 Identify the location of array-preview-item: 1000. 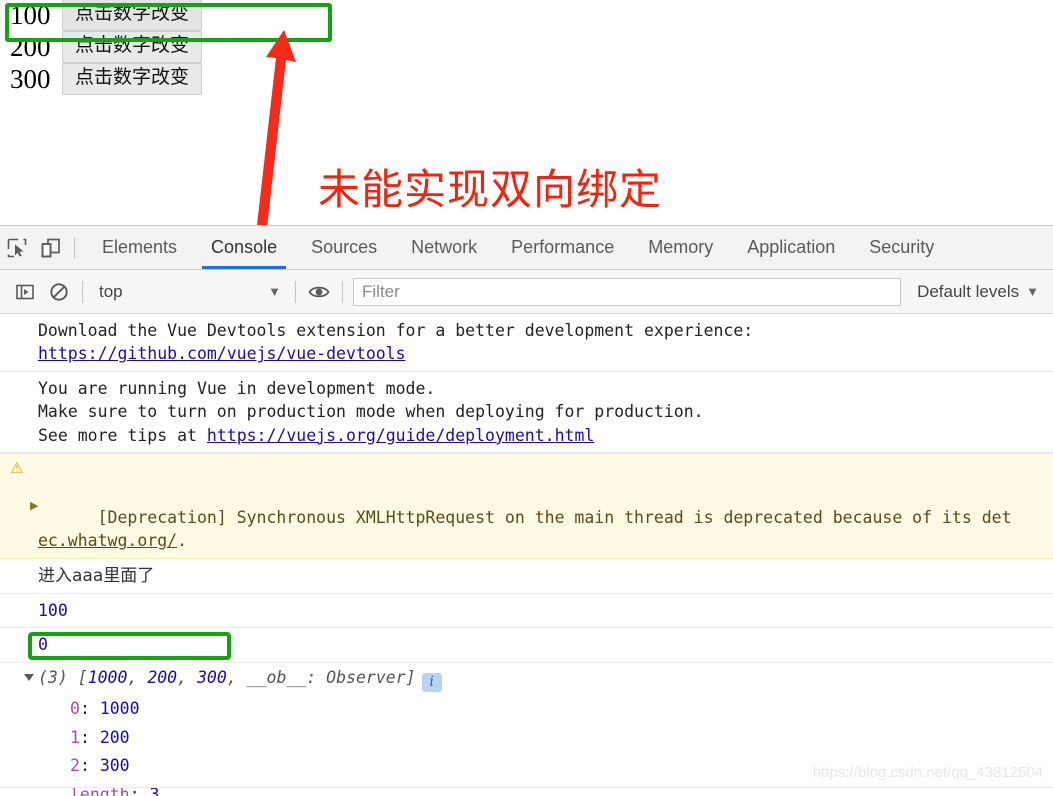
(107, 677).